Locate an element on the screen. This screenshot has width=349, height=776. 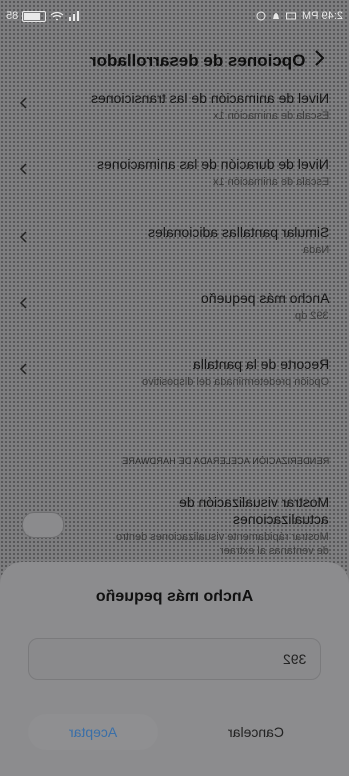
setting-simulate-displays: Simular pantallas adicionales Nada is located at coordinates (174, 240).